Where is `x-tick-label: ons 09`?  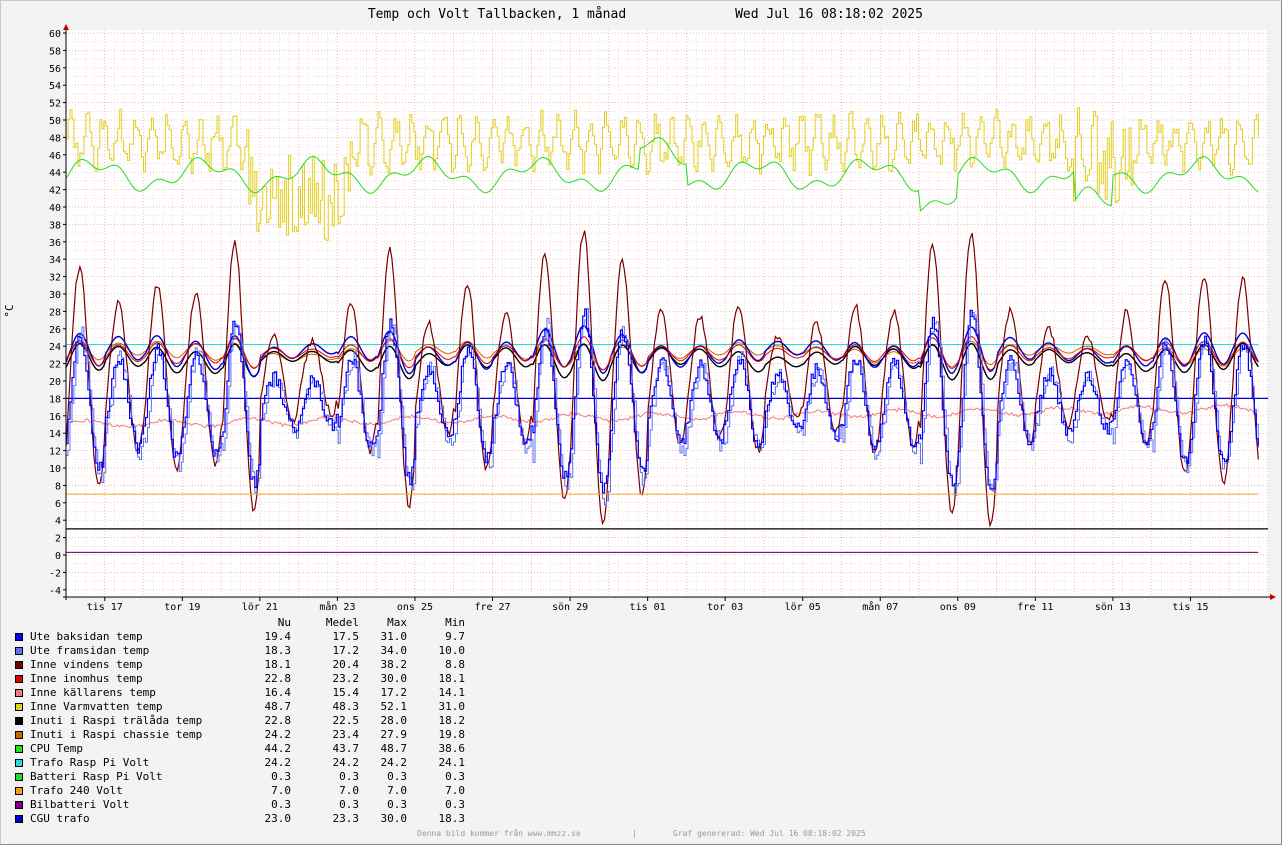
x-tick-label: ons 09 is located at coordinates (958, 607).